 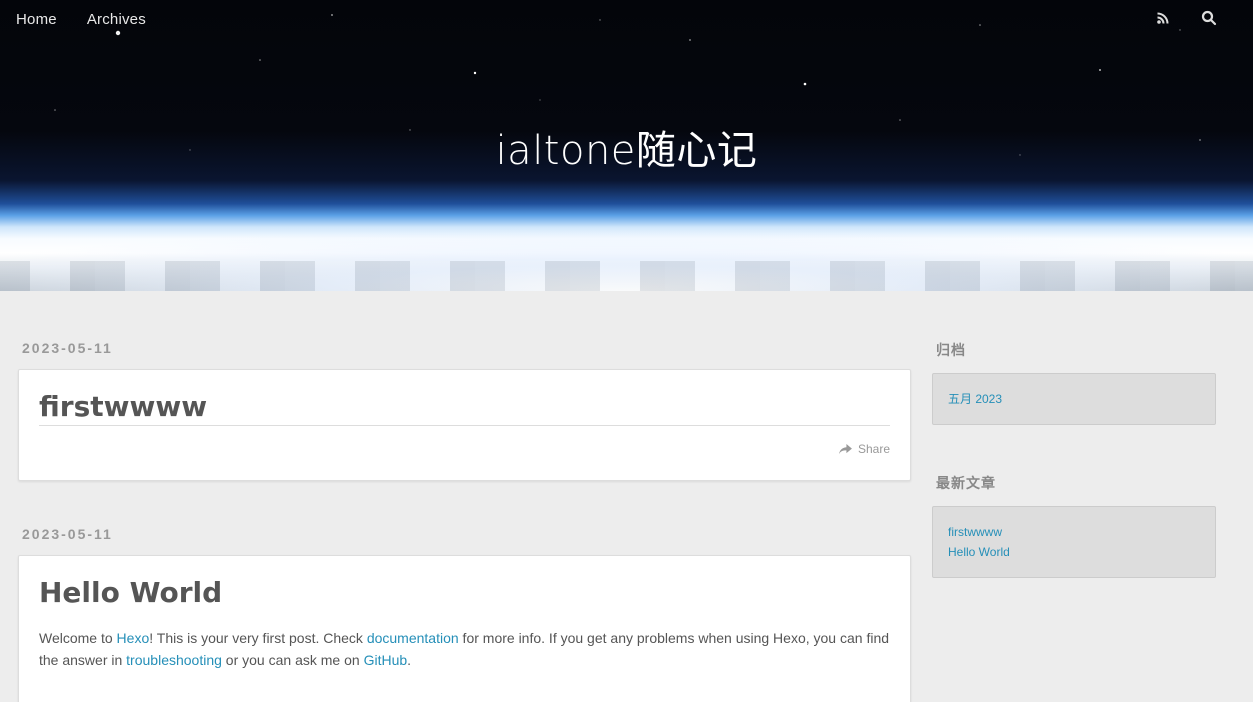 I want to click on search-icon, so click(x=1209, y=18).